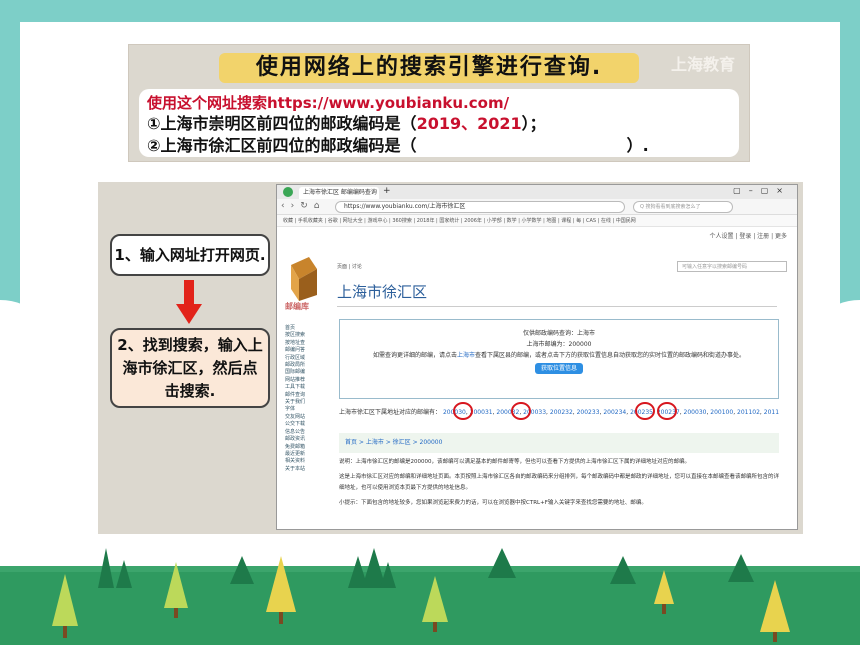 The height and width of the screenshot is (645, 860). Describe the element at coordinates (830, 440) in the screenshot. I see `background-shape-right` at that location.